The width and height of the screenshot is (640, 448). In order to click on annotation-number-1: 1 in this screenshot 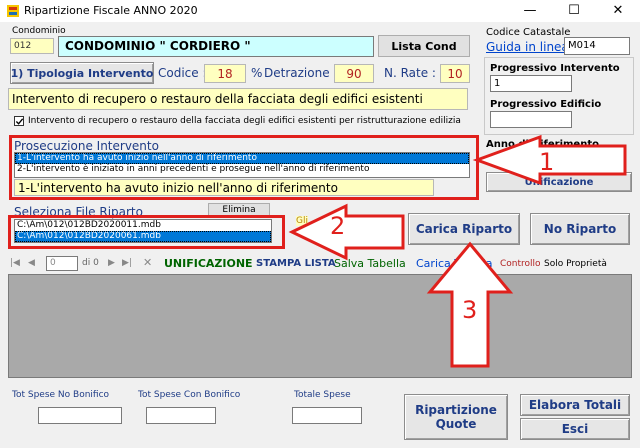, I will do `click(547, 162)`.